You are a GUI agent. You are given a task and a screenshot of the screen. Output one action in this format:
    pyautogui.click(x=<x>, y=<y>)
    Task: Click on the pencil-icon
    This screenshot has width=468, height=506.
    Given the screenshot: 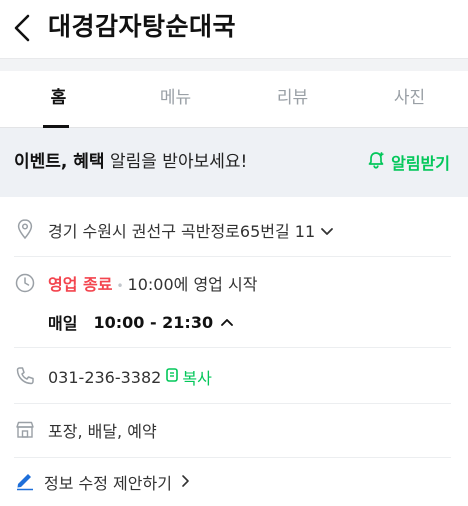 What is the action you would take?
    pyautogui.click(x=25, y=482)
    